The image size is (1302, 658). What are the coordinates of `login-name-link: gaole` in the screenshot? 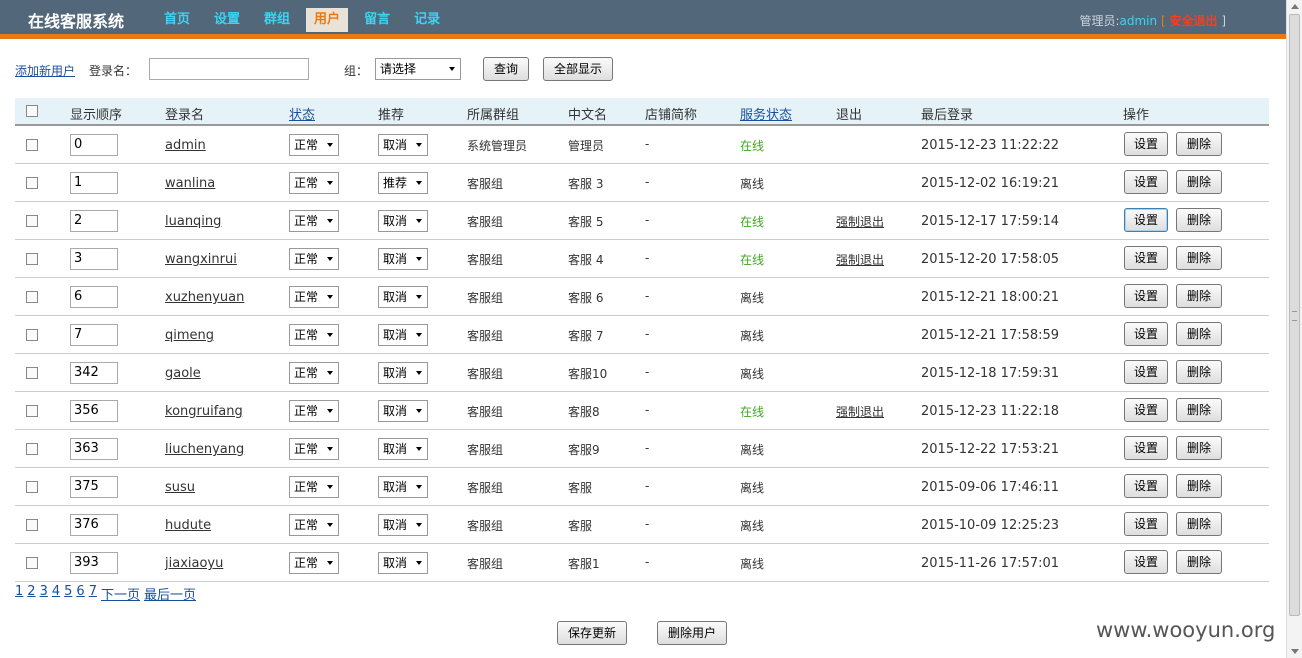 It's located at (183, 373).